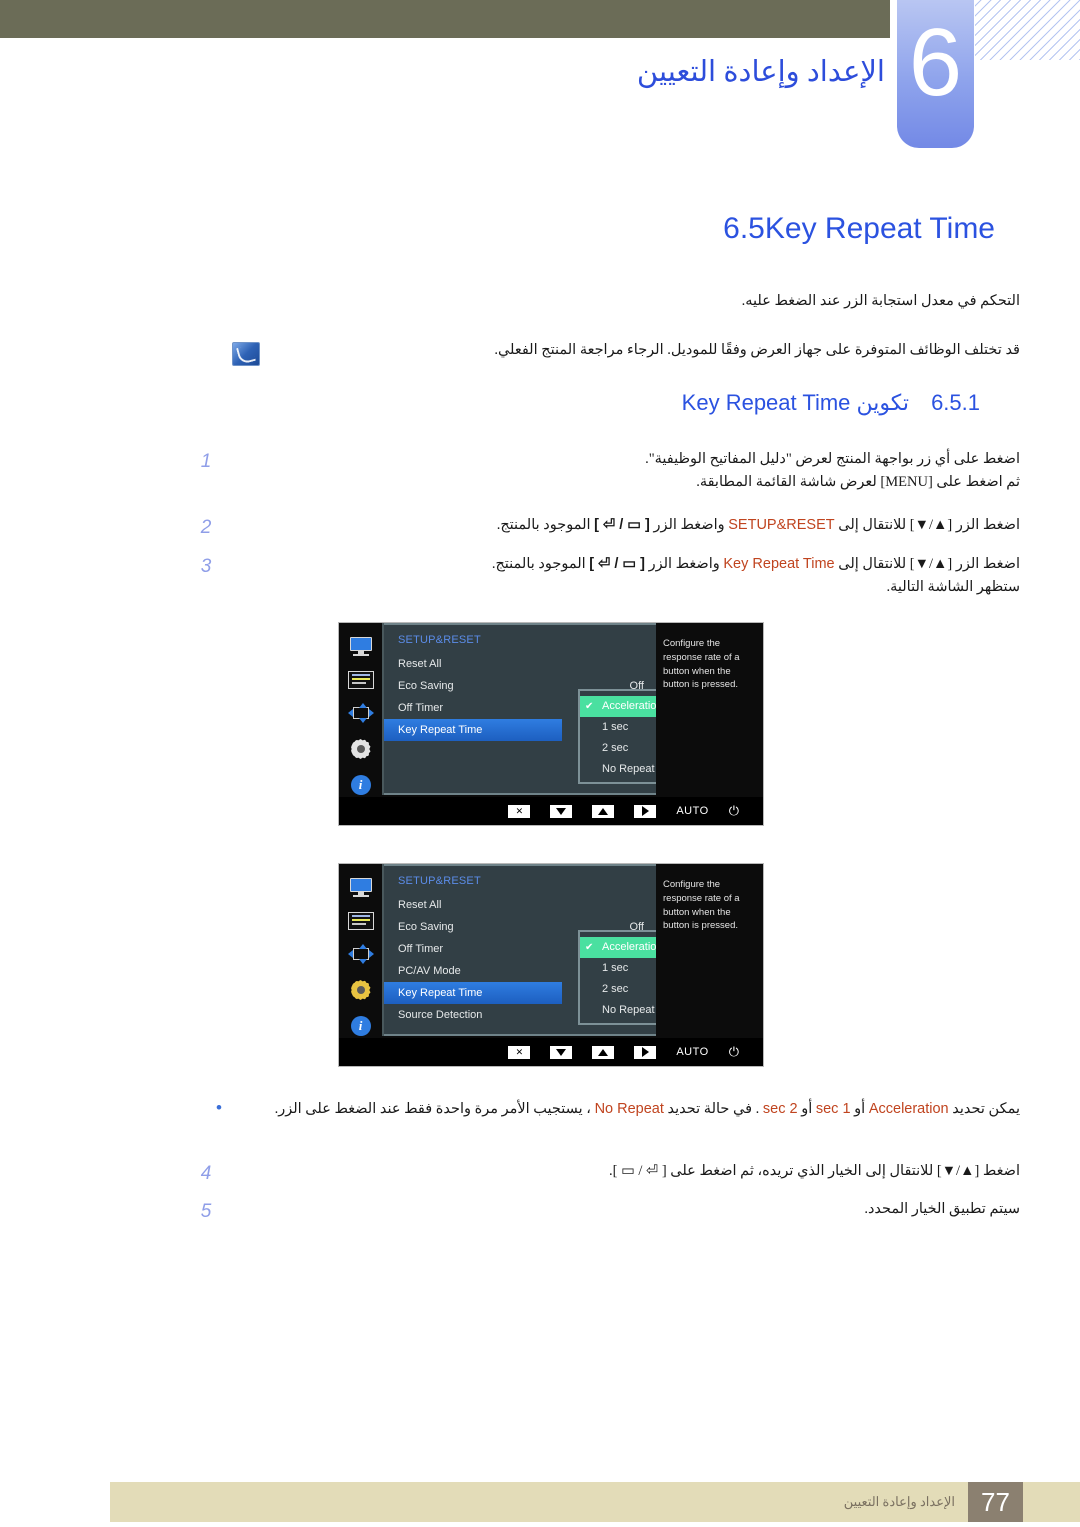 The width and height of the screenshot is (1080, 1527). Describe the element at coordinates (744, 228) in the screenshot. I see `section-number: 6.5` at that location.